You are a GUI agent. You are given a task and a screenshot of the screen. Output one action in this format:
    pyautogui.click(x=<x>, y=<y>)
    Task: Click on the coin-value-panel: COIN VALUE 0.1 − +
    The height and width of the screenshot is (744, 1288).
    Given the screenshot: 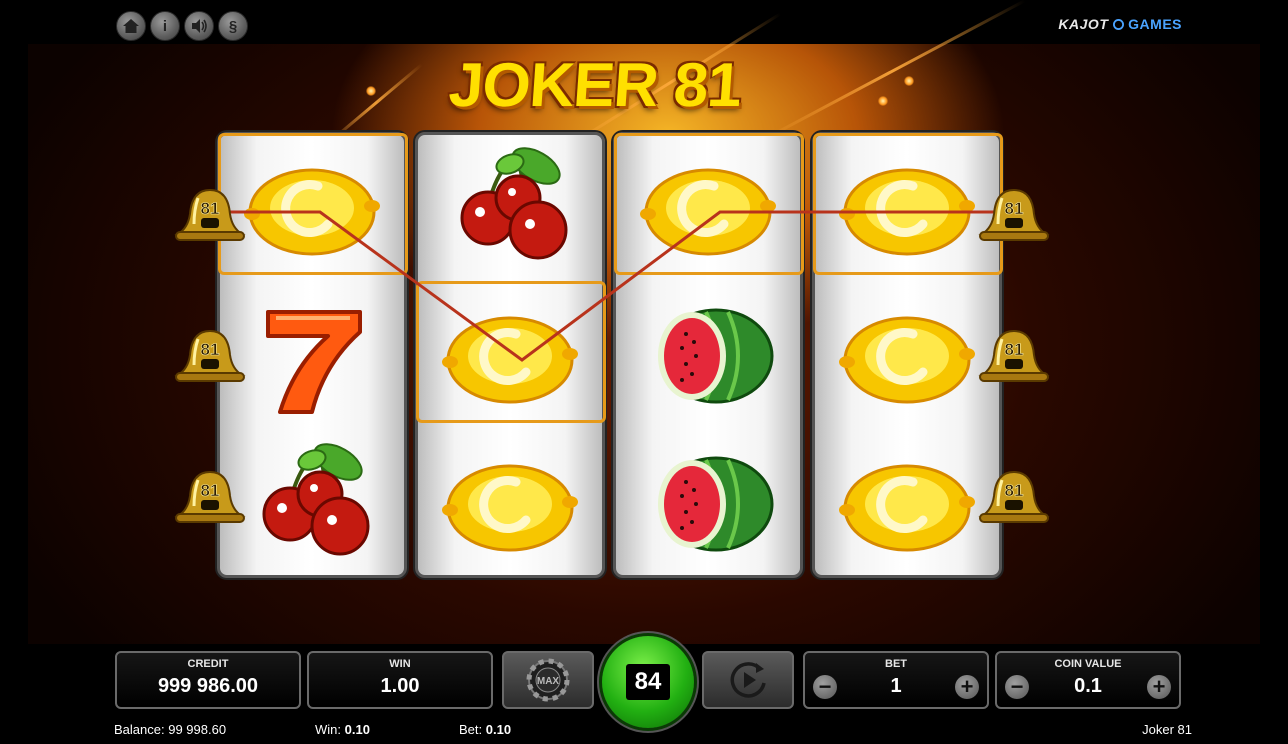 What is the action you would take?
    pyautogui.click(x=1088, y=680)
    